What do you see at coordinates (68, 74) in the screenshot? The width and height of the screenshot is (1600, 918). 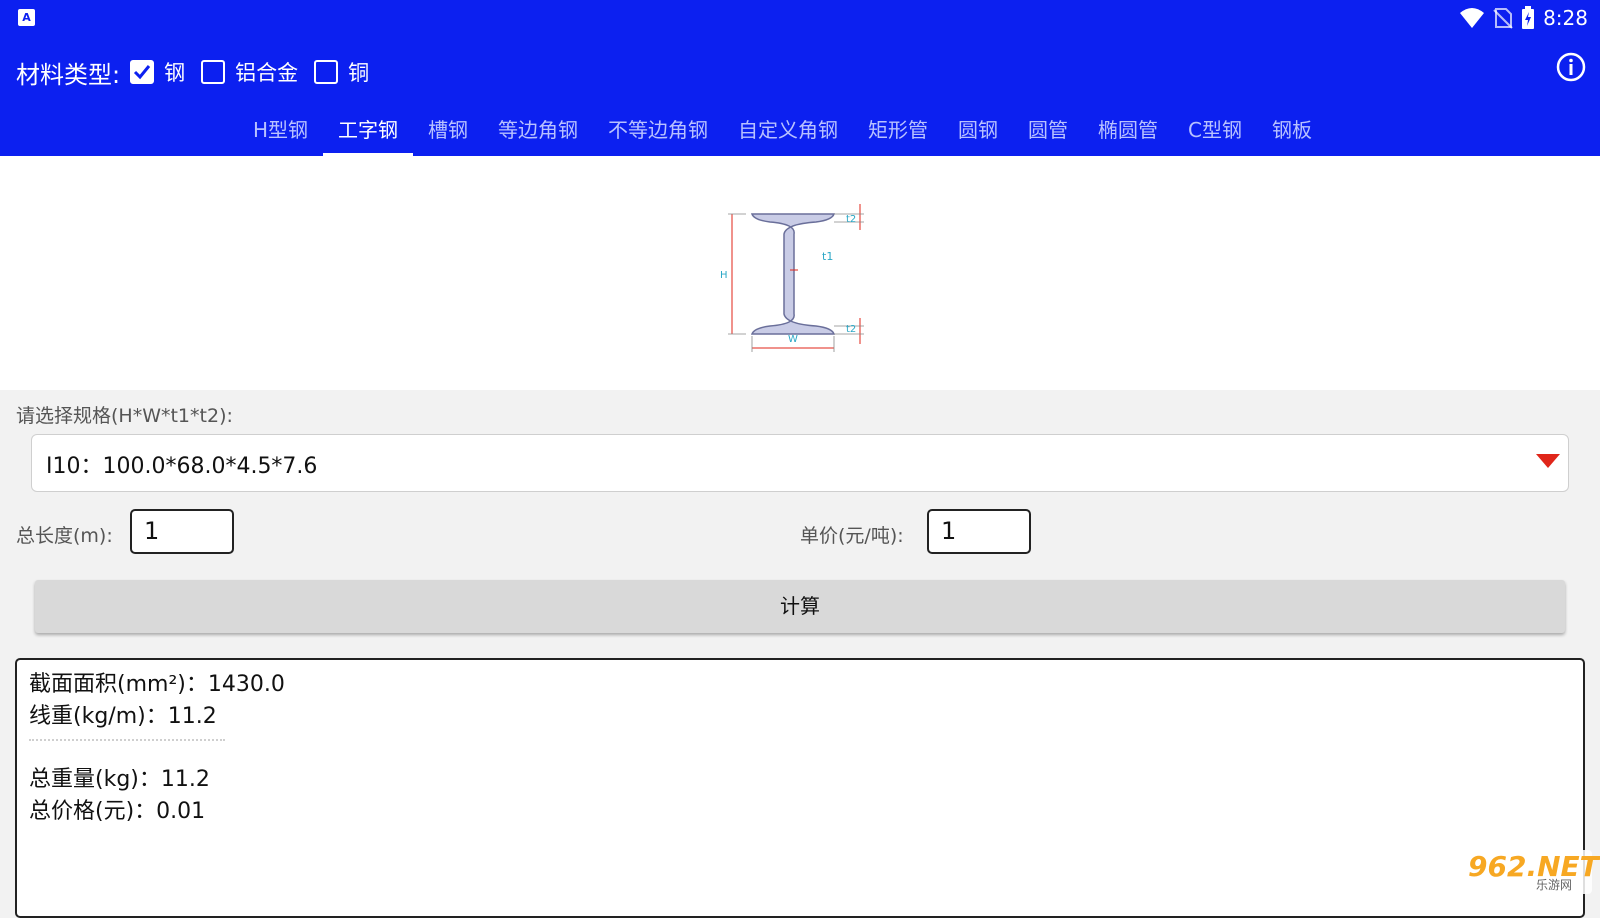 I see `material-type-label: 材料类型:` at bounding box center [68, 74].